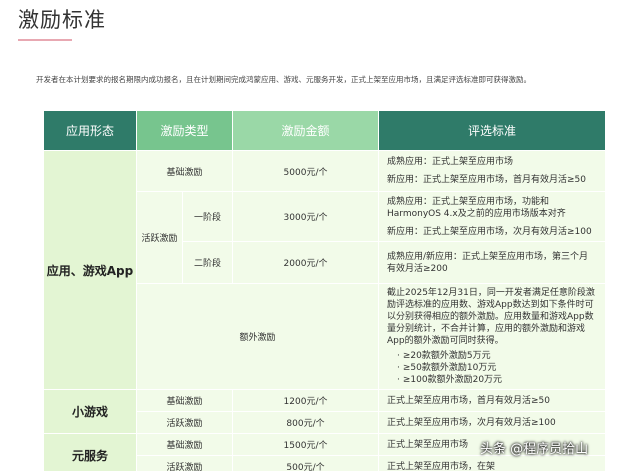  What do you see at coordinates (306, 216) in the screenshot?
I see `amount-stage-1: 3000元/个` at bounding box center [306, 216].